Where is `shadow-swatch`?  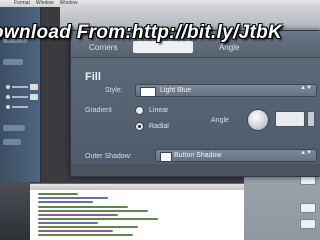
shadow-swatch is located at coordinates (166, 157).